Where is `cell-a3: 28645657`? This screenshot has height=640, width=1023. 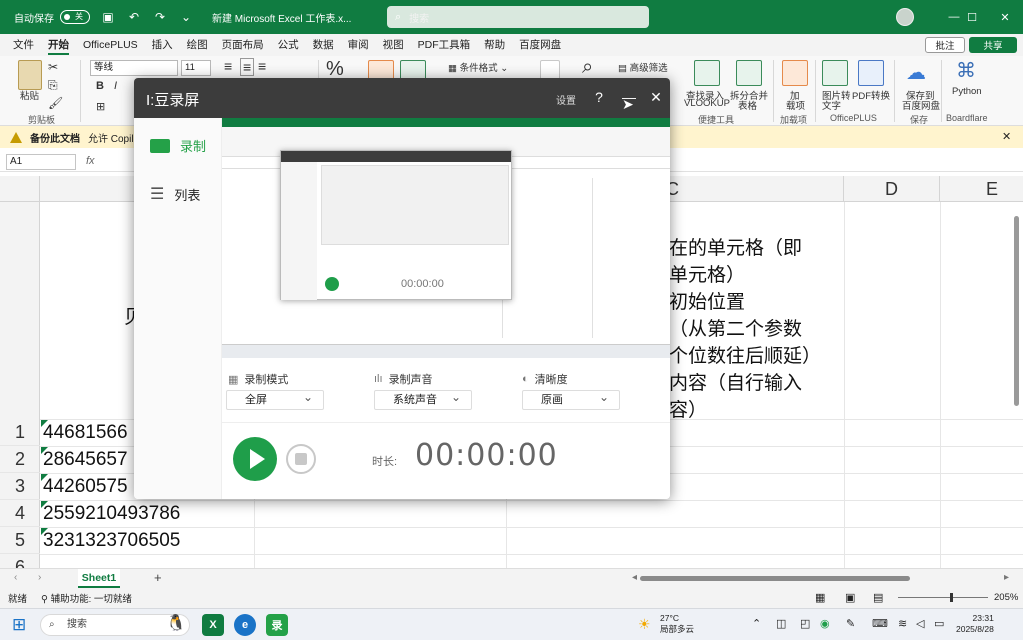
cell-a3: 28645657 is located at coordinates (85, 460).